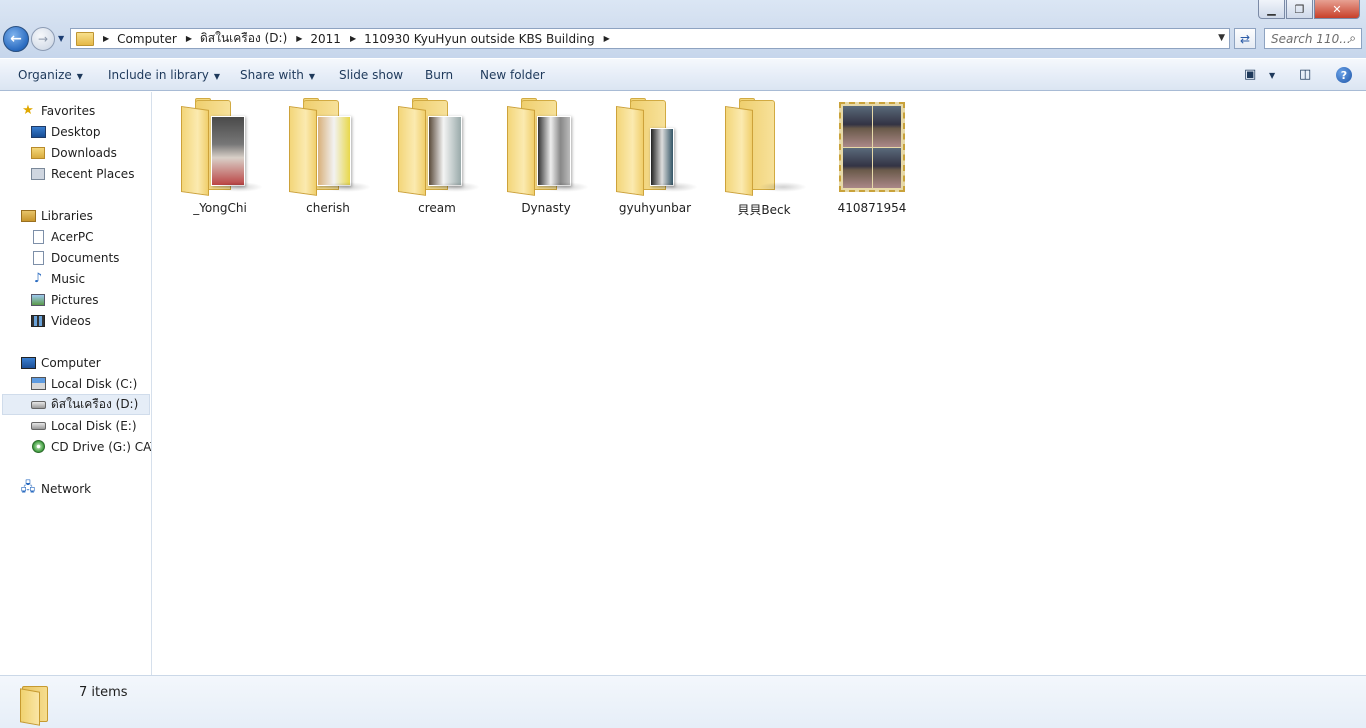 The image size is (1366, 728). I want to click on organize-menu: Organize ▼, so click(50, 75).